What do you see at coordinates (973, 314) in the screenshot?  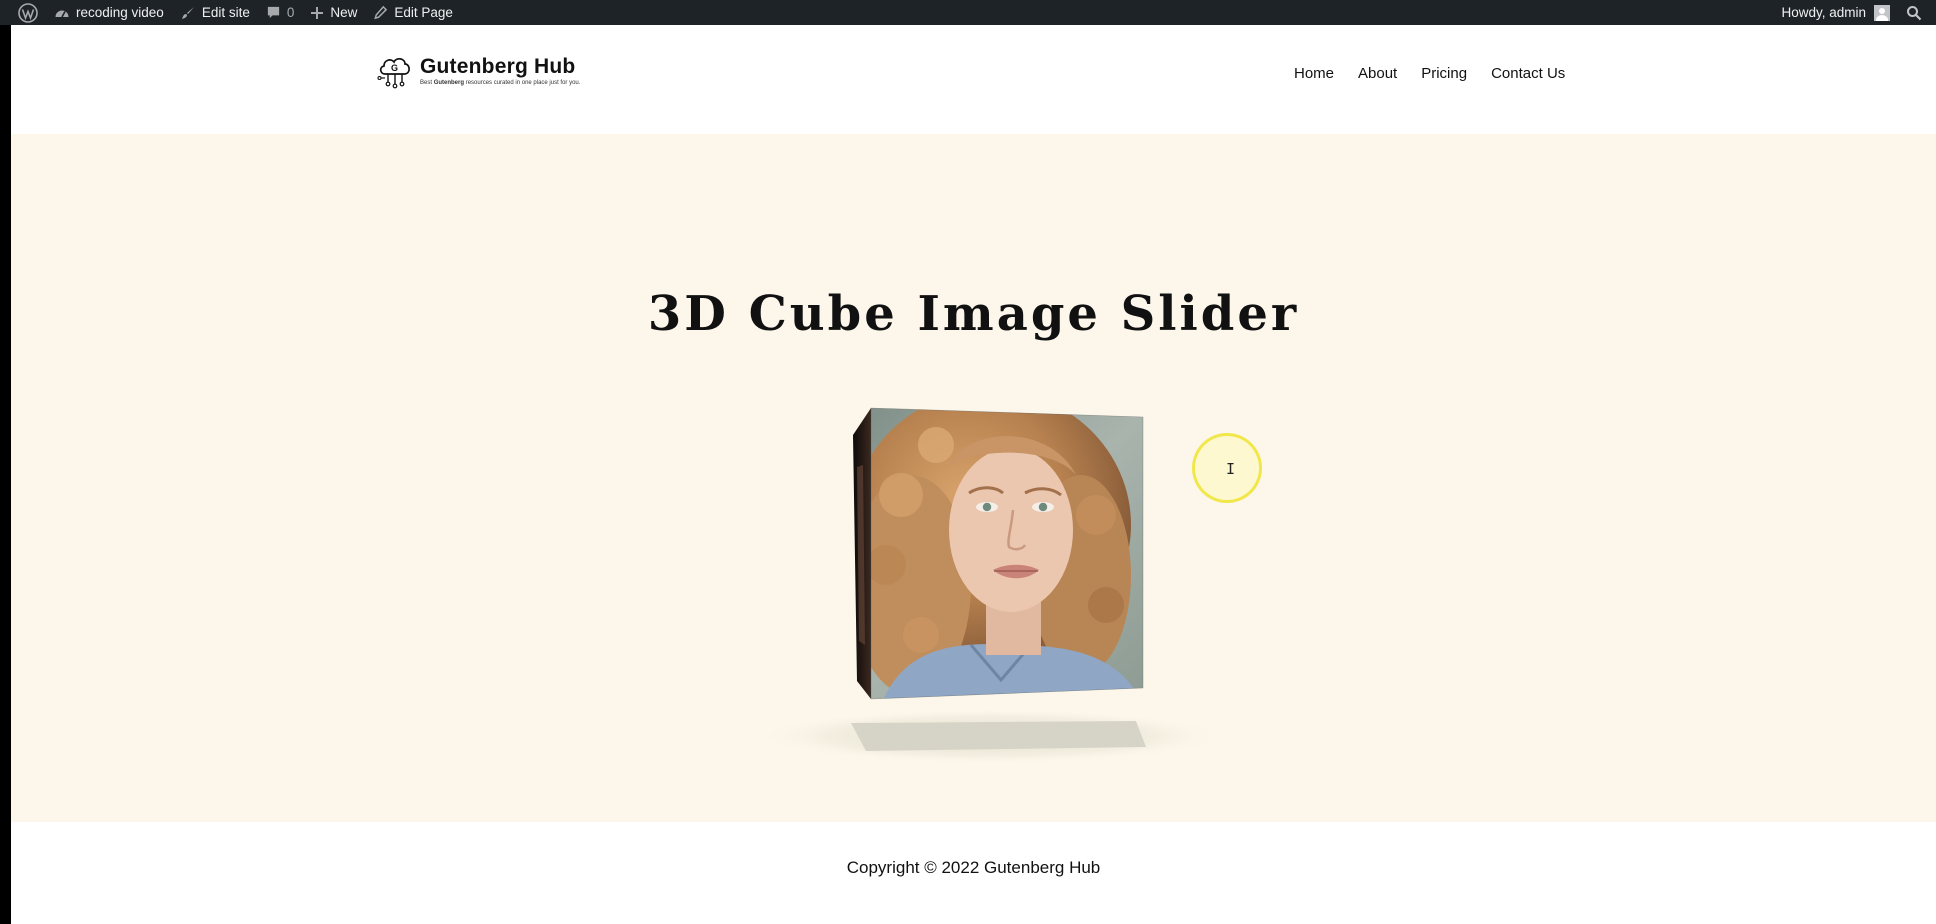 I see `page-title: 3D Cube Image Slider` at bounding box center [973, 314].